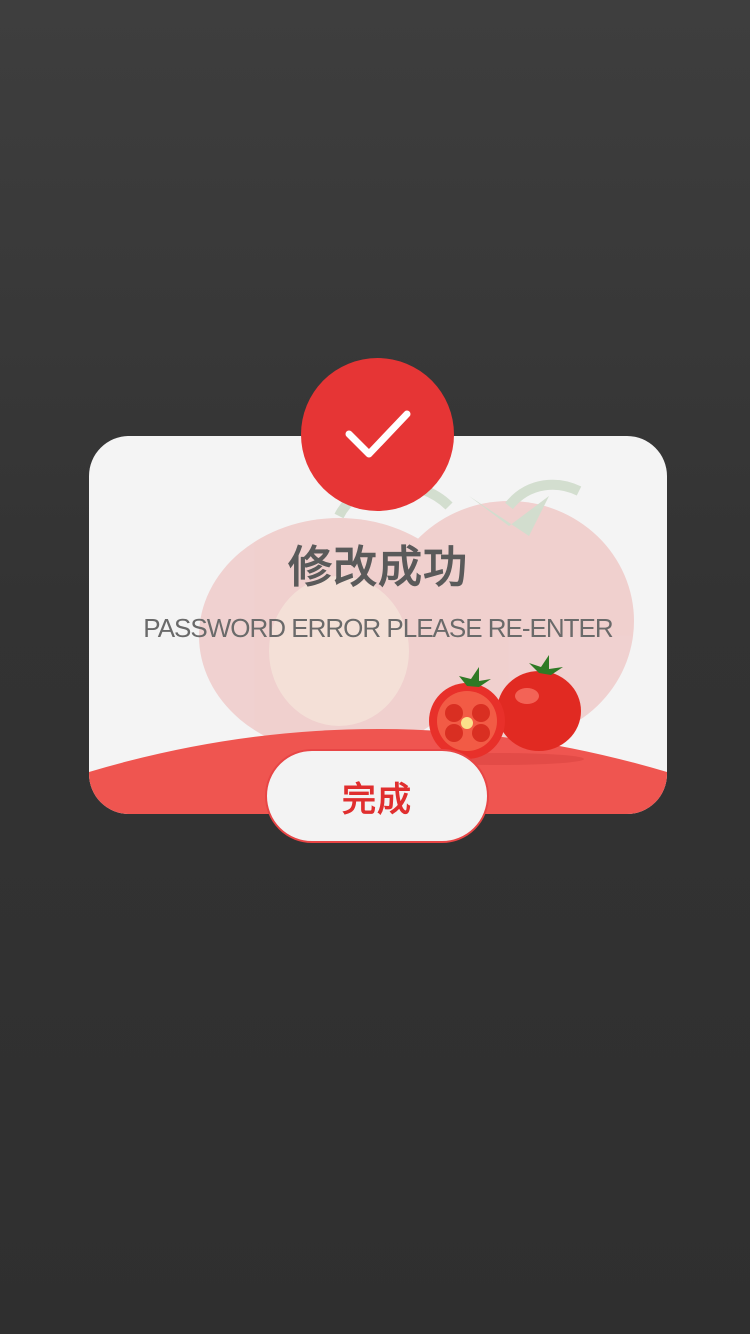 The height and width of the screenshot is (1334, 750). Describe the element at coordinates (378, 567) in the screenshot. I see `dialog-title: 修改成功` at that location.